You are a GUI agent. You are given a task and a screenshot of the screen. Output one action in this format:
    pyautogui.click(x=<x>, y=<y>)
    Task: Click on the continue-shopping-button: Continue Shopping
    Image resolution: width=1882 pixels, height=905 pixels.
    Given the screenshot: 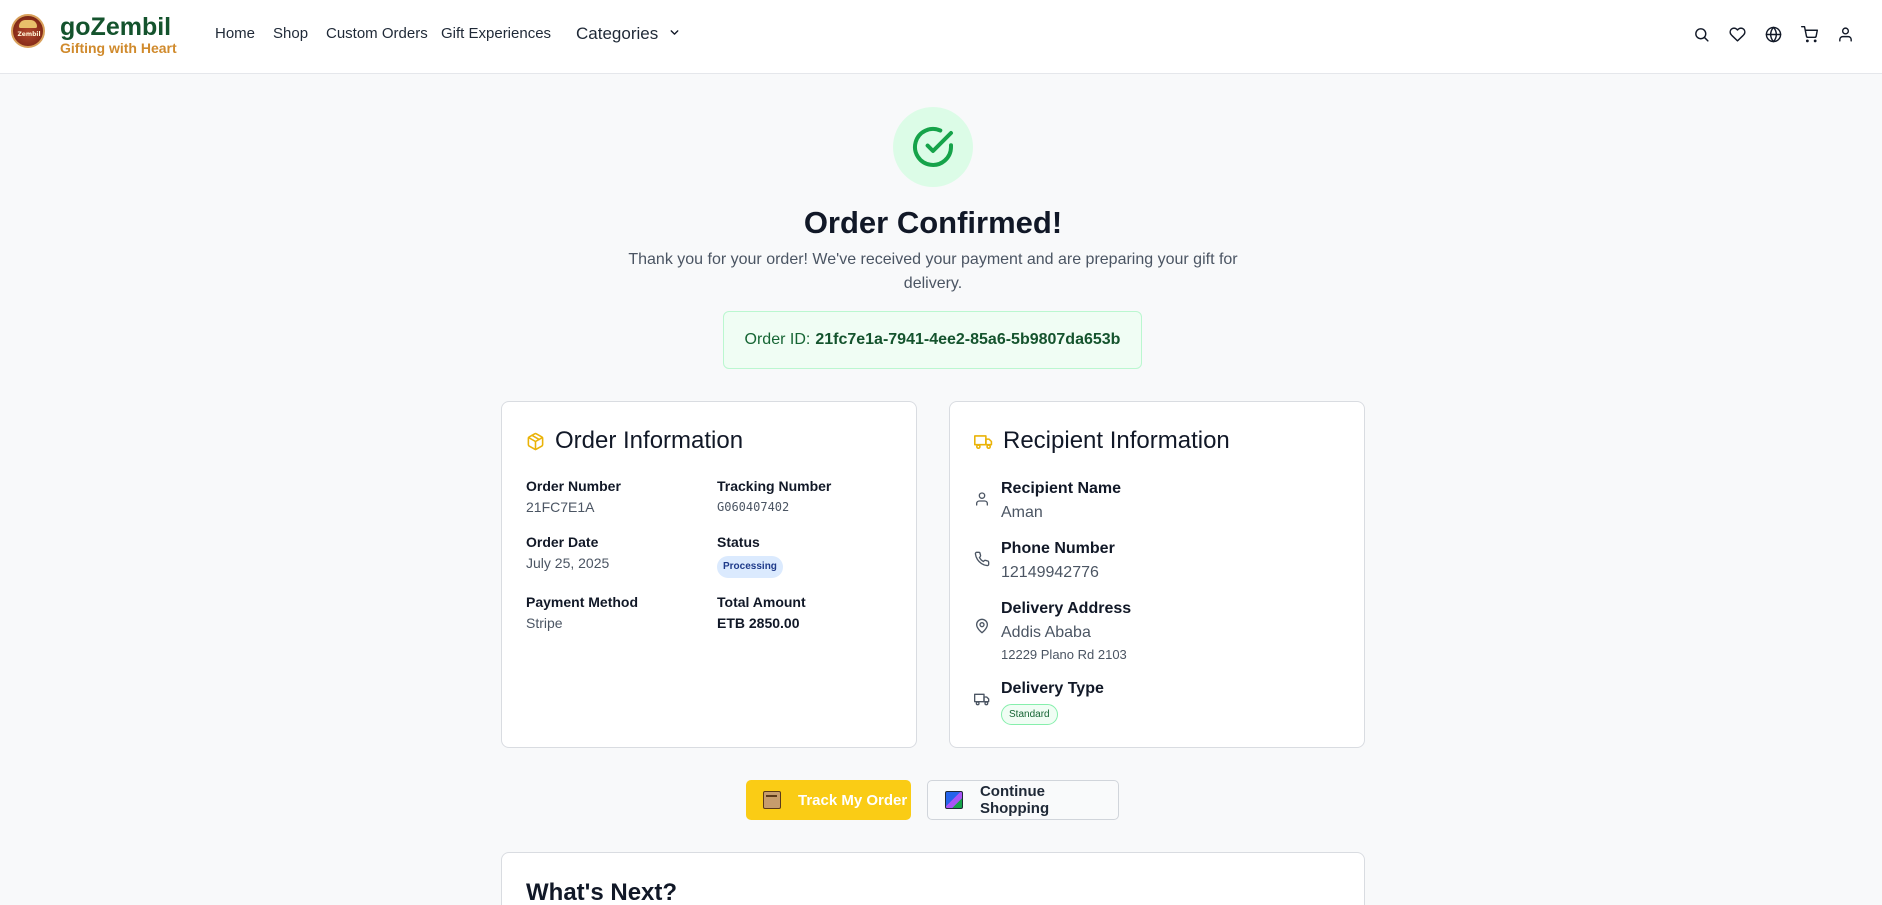 What is the action you would take?
    pyautogui.click(x=1023, y=800)
    